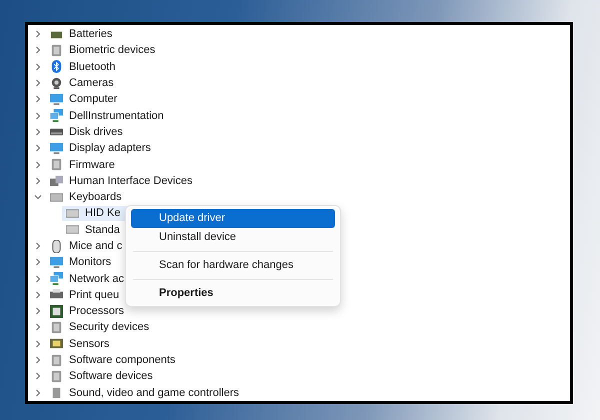 The image size is (600, 420). What do you see at coordinates (92, 164) in the screenshot?
I see `tree-item: Firmware` at bounding box center [92, 164].